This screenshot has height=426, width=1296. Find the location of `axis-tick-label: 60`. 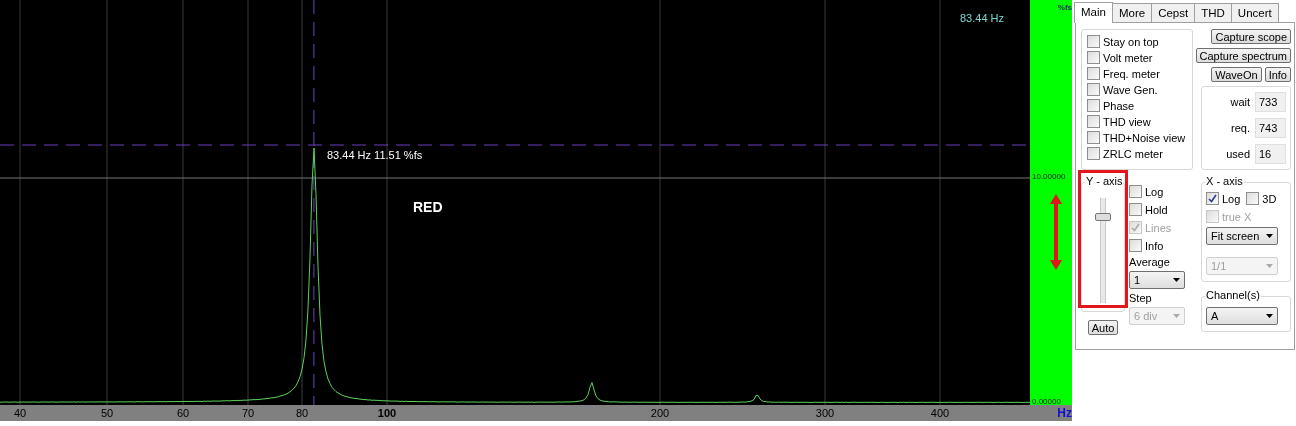

axis-tick-label: 60 is located at coordinates (183, 413).